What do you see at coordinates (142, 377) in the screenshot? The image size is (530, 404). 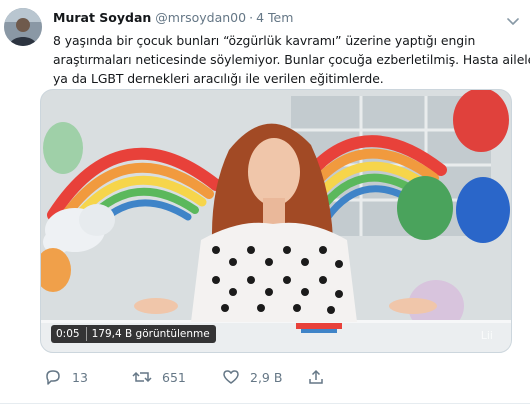 I see `retweet-icon` at bounding box center [142, 377].